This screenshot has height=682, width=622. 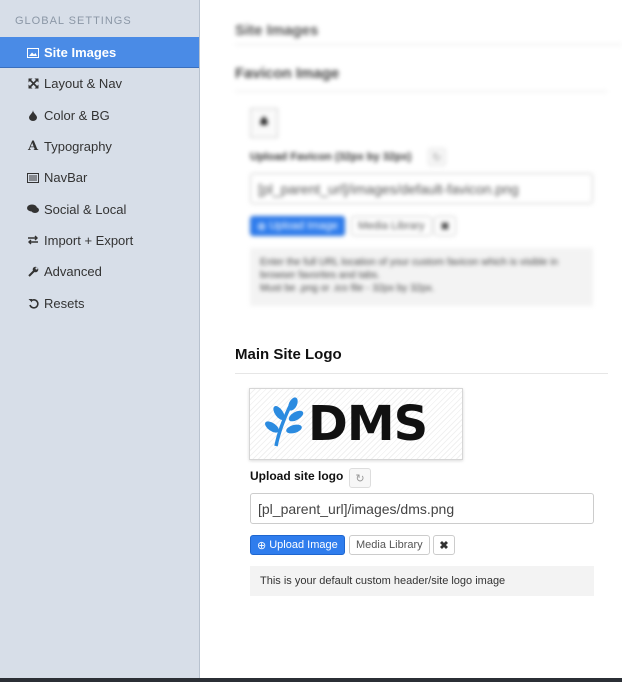 What do you see at coordinates (445, 226) in the screenshot?
I see `favicon-remove-button: ✖` at bounding box center [445, 226].